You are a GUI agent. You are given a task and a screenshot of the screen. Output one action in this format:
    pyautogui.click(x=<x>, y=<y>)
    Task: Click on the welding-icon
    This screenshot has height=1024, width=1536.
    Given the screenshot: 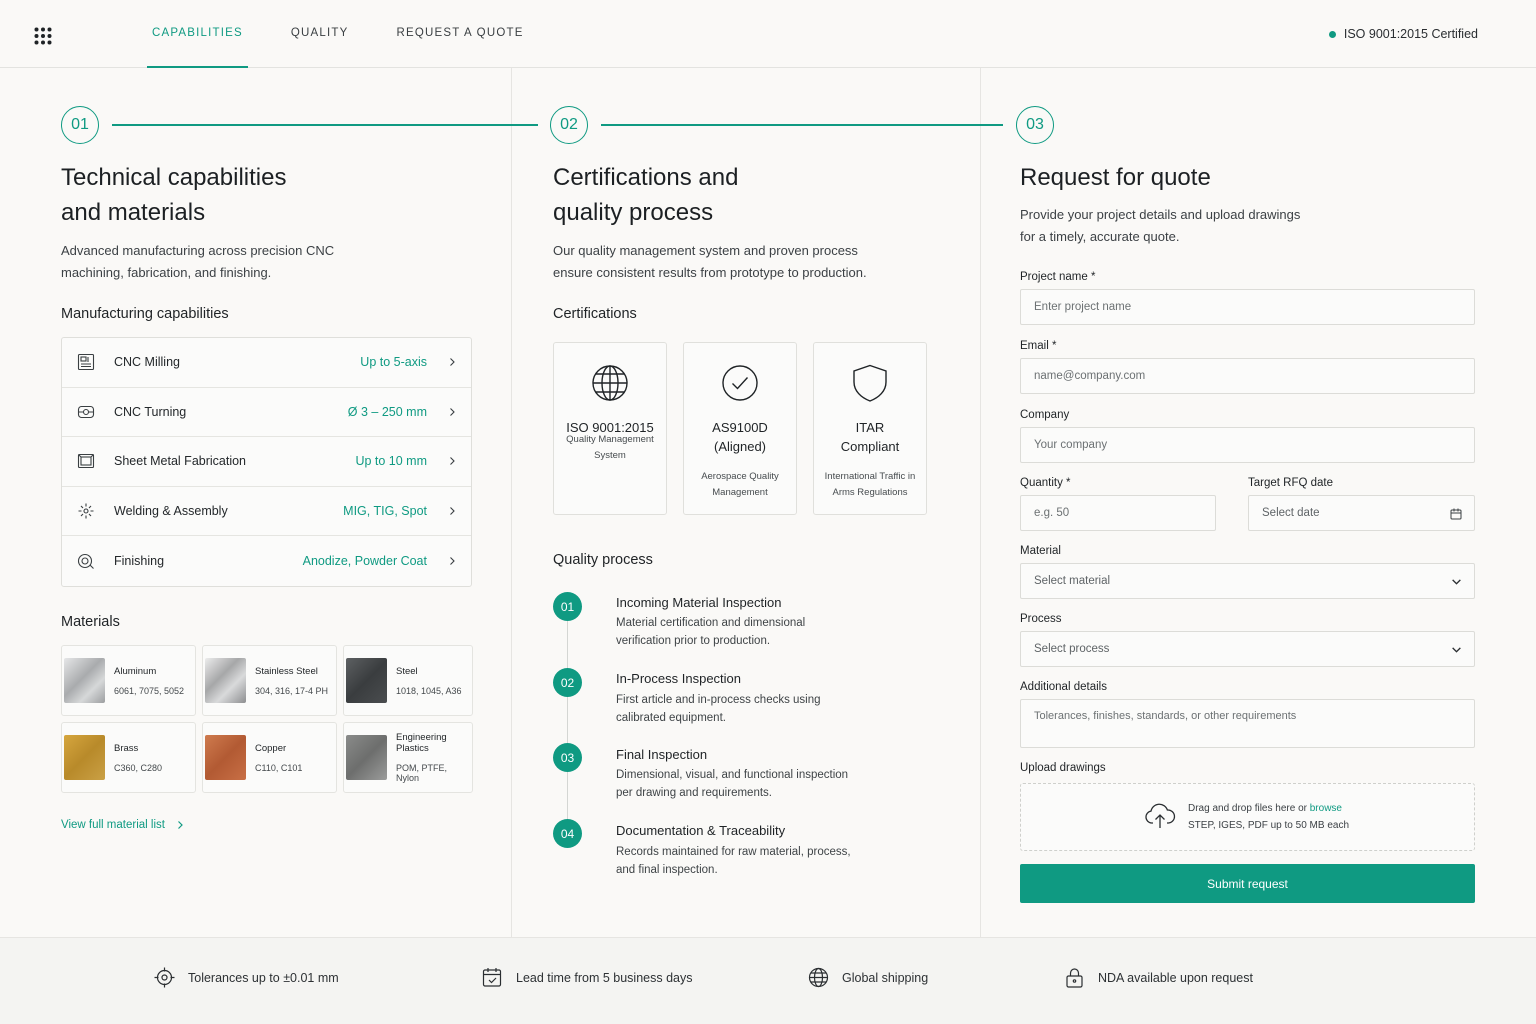 What is the action you would take?
    pyautogui.click(x=86, y=511)
    